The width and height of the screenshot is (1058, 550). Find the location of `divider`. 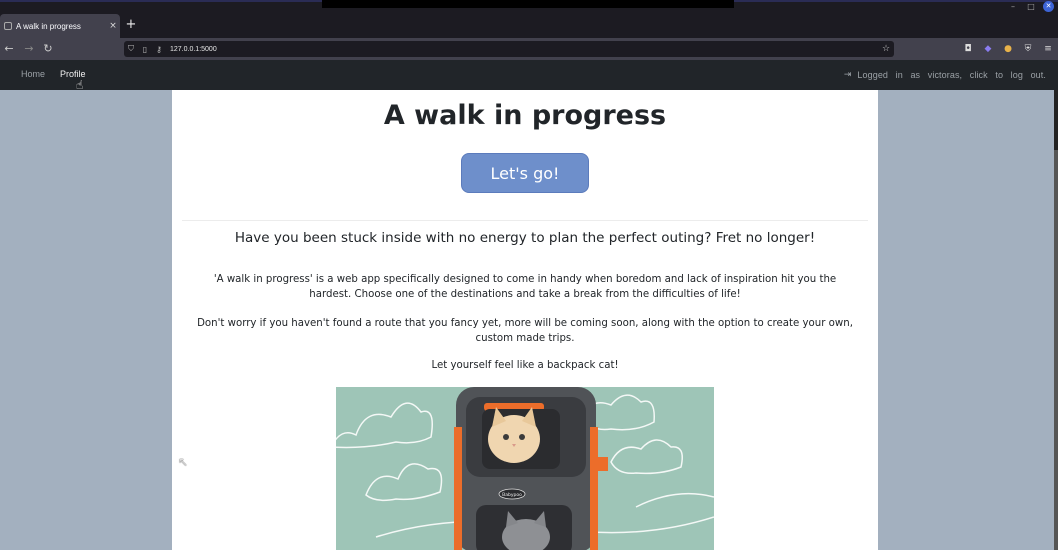

divider is located at coordinates (525, 220).